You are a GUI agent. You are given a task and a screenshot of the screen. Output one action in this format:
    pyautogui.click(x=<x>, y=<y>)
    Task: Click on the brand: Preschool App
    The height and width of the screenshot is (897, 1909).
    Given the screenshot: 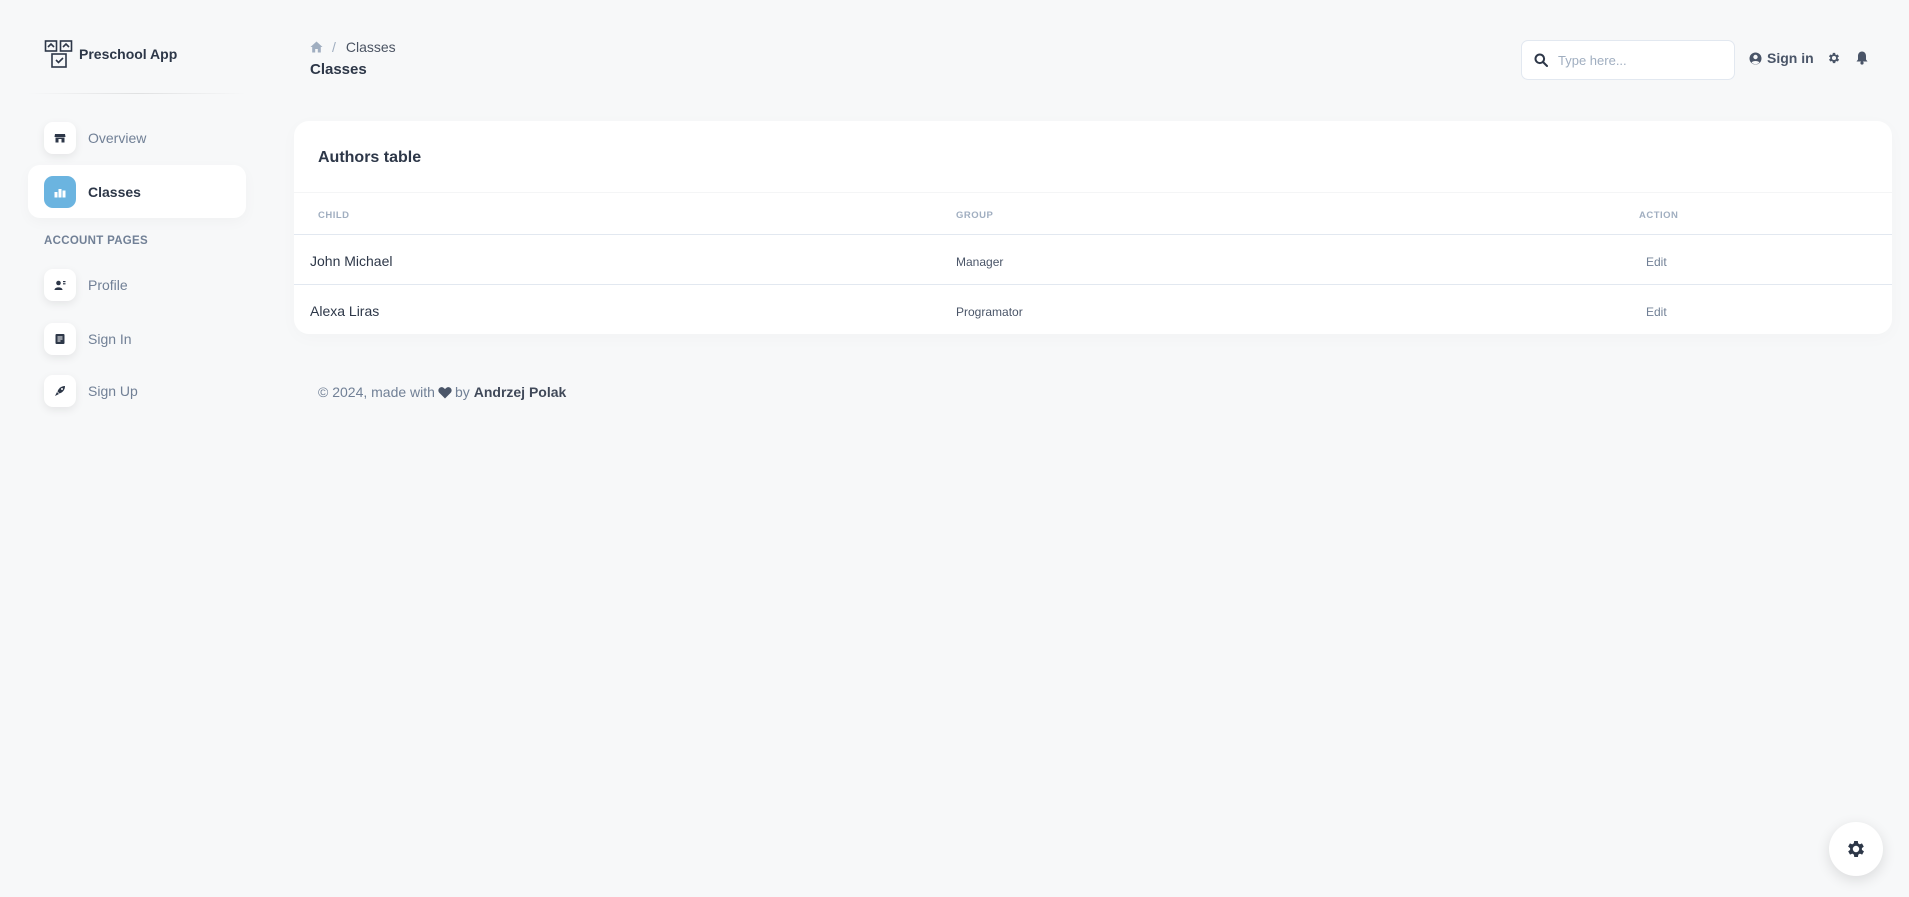 What is the action you would take?
    pyautogui.click(x=110, y=54)
    